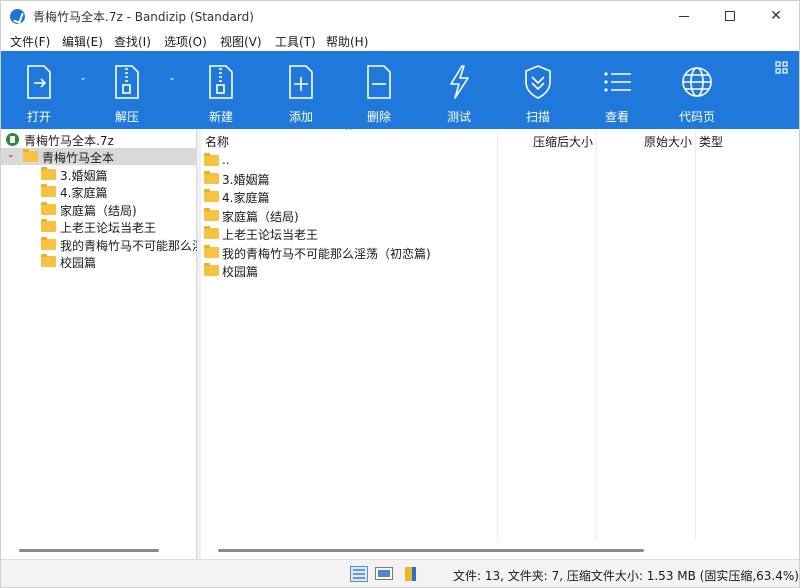  Describe the element at coordinates (78, 158) in the screenshot. I see `tree-folder-label: 青梅竹马全本` at that location.